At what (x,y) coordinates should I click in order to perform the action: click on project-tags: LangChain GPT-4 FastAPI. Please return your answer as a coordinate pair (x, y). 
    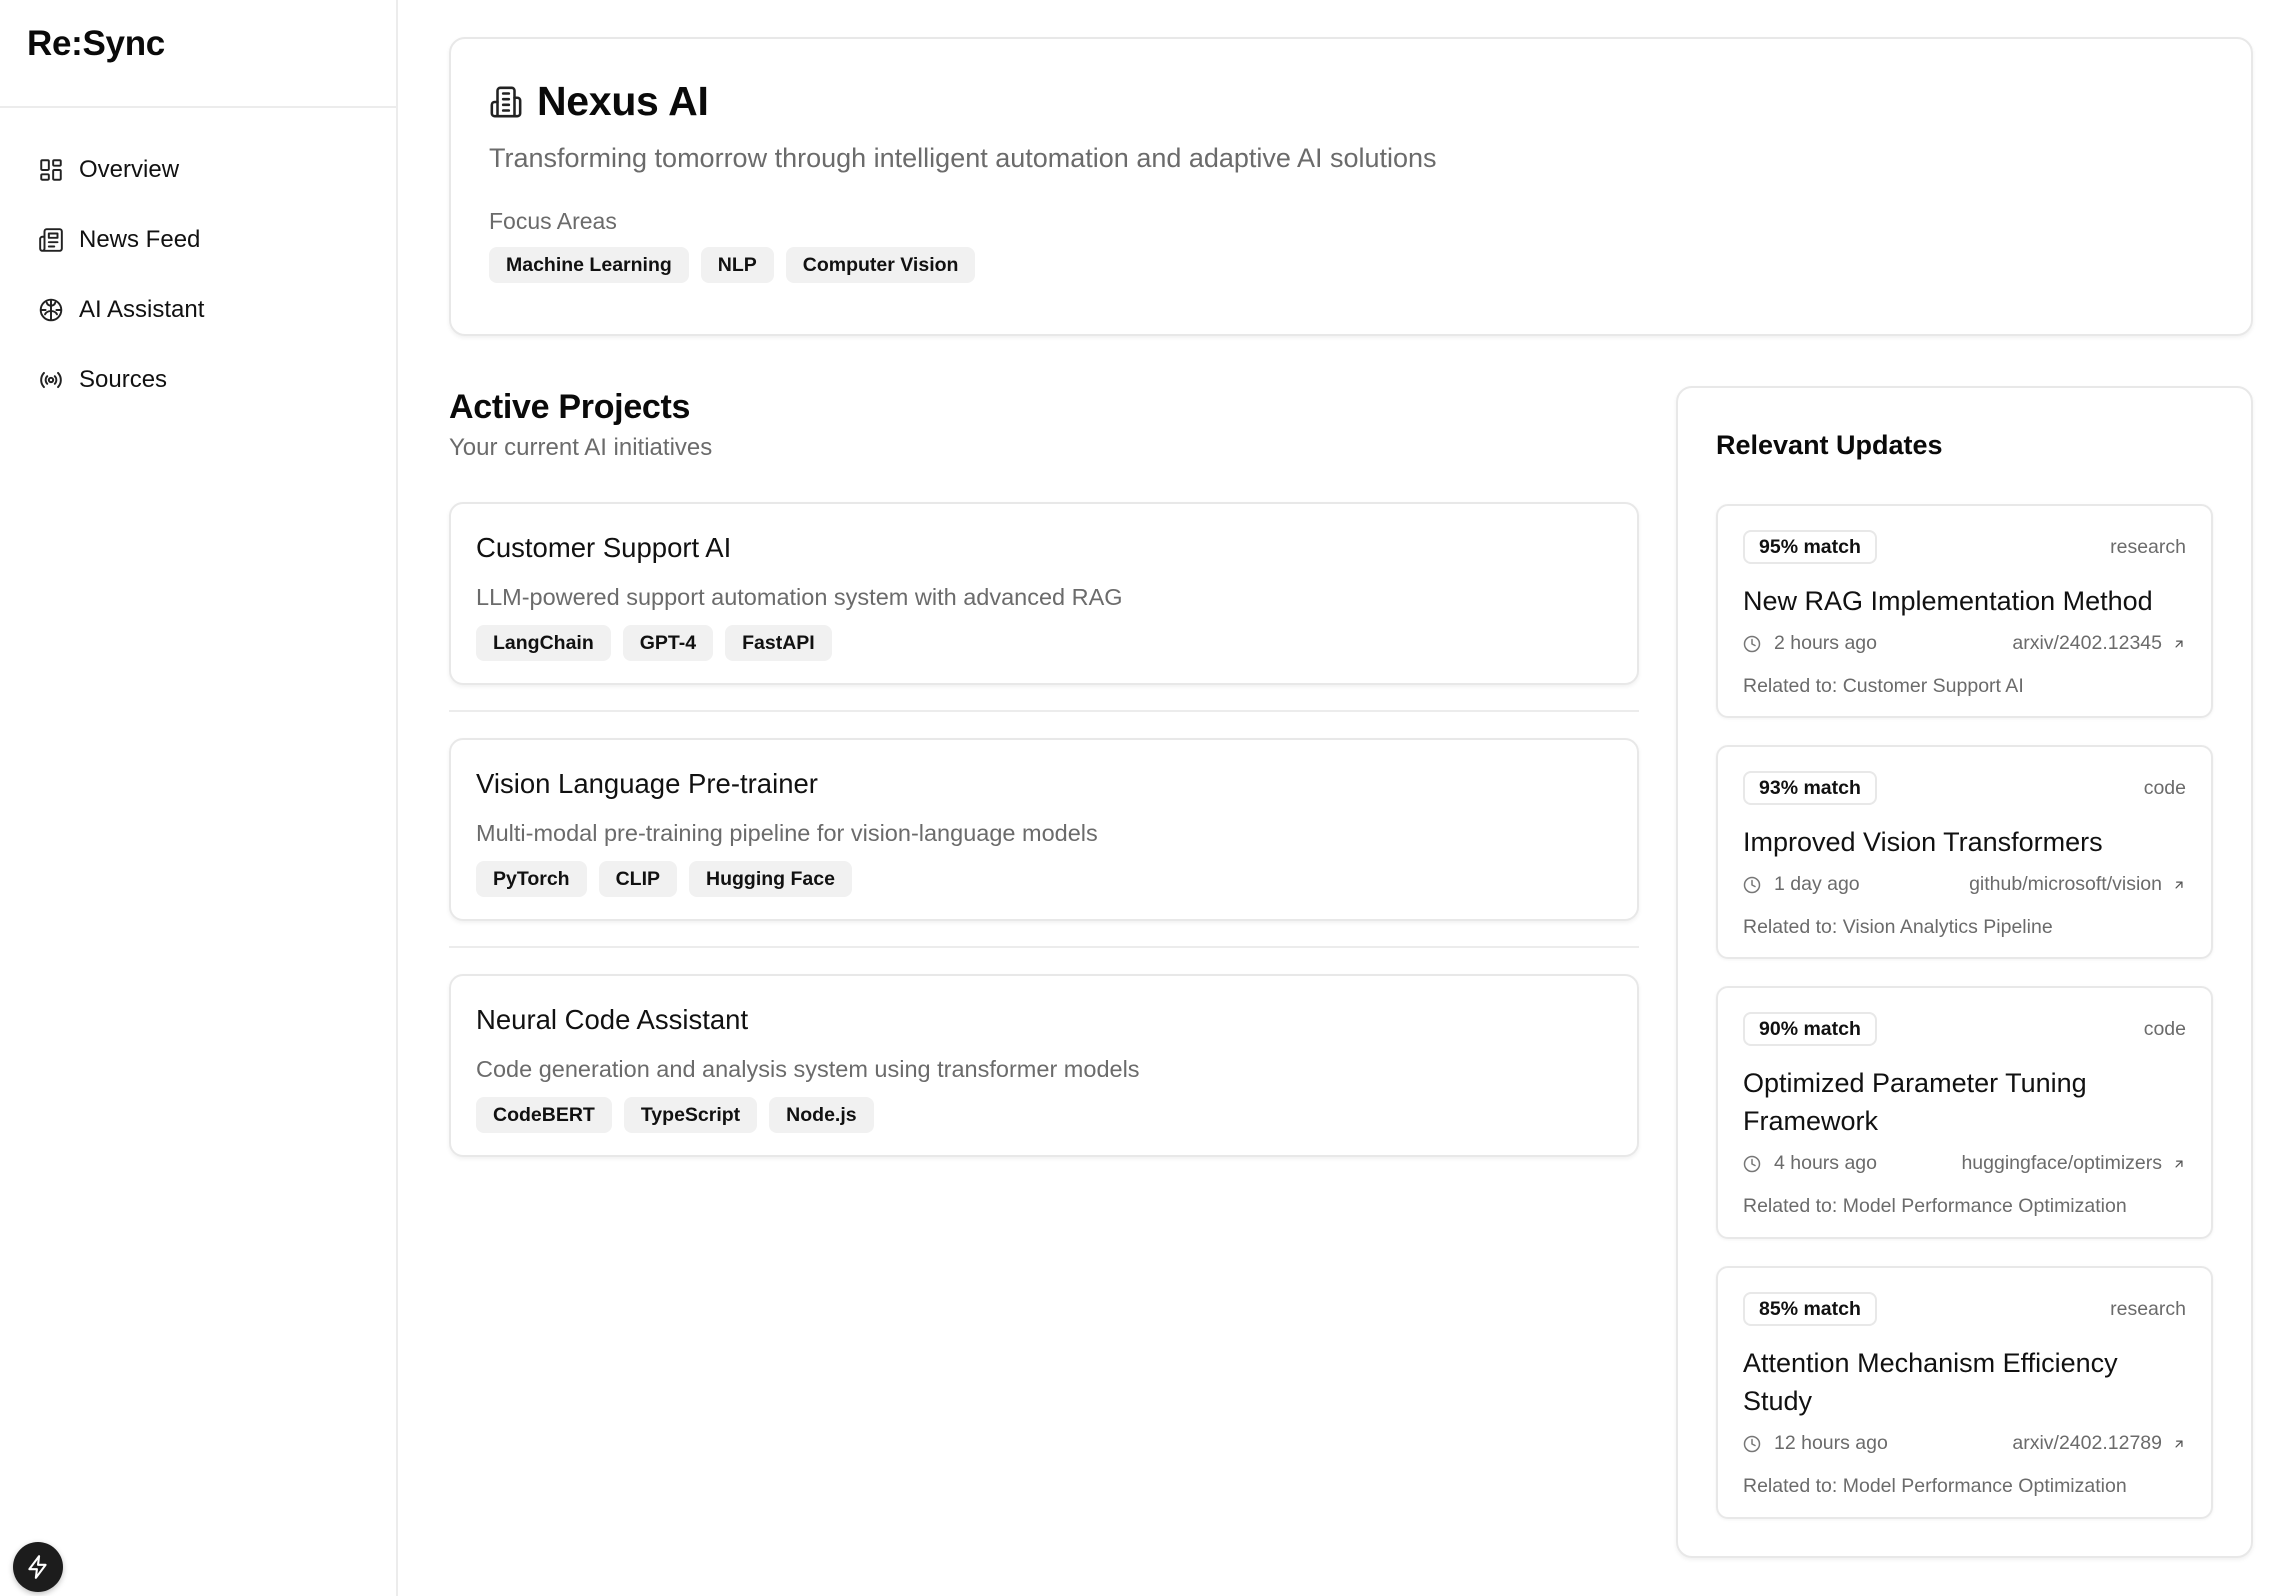
    Looking at the image, I should click on (1044, 643).